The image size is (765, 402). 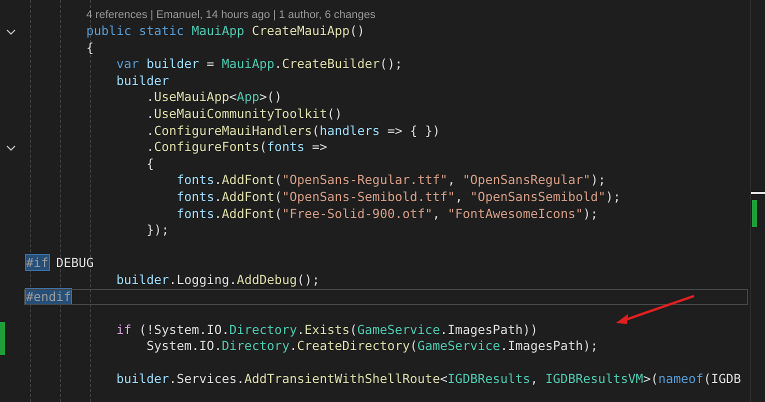 What do you see at coordinates (117, 15) in the screenshot?
I see `codelens-link: 4 references` at bounding box center [117, 15].